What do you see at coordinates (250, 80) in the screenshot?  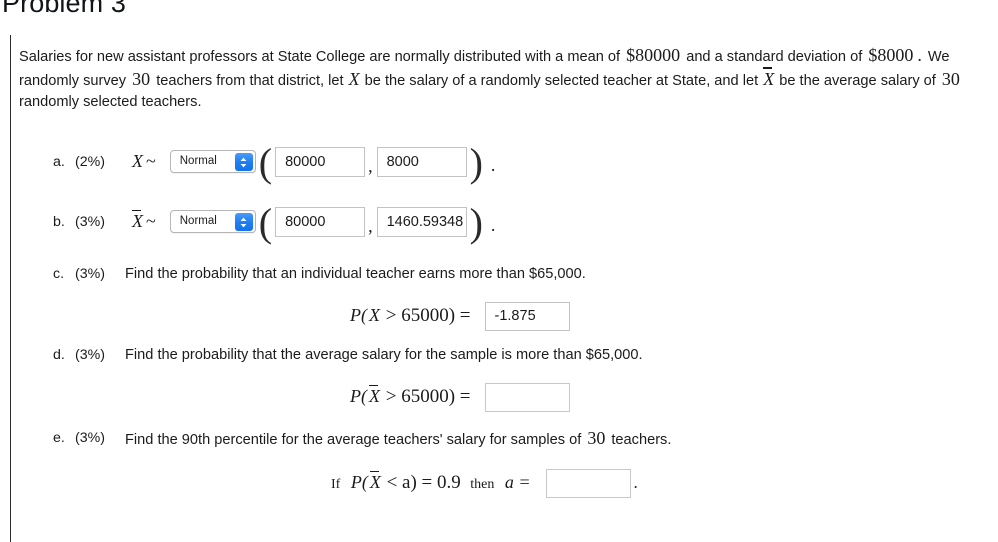 I see `prompt-line2-b: teachers from that district, let` at bounding box center [250, 80].